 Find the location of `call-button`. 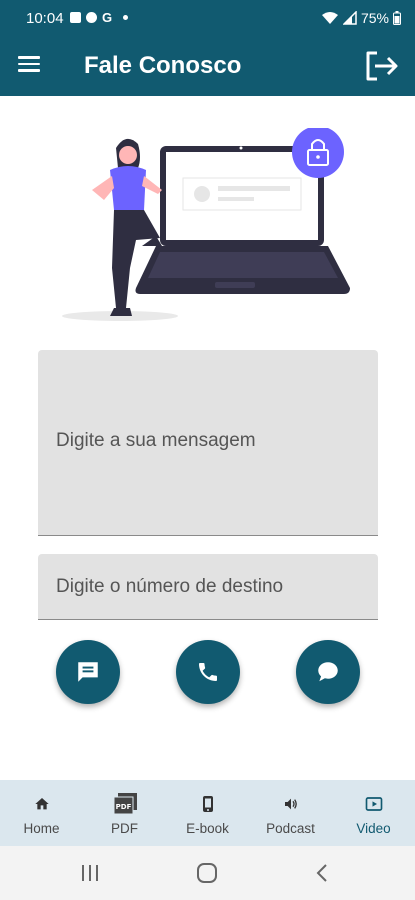

call-button is located at coordinates (208, 672).